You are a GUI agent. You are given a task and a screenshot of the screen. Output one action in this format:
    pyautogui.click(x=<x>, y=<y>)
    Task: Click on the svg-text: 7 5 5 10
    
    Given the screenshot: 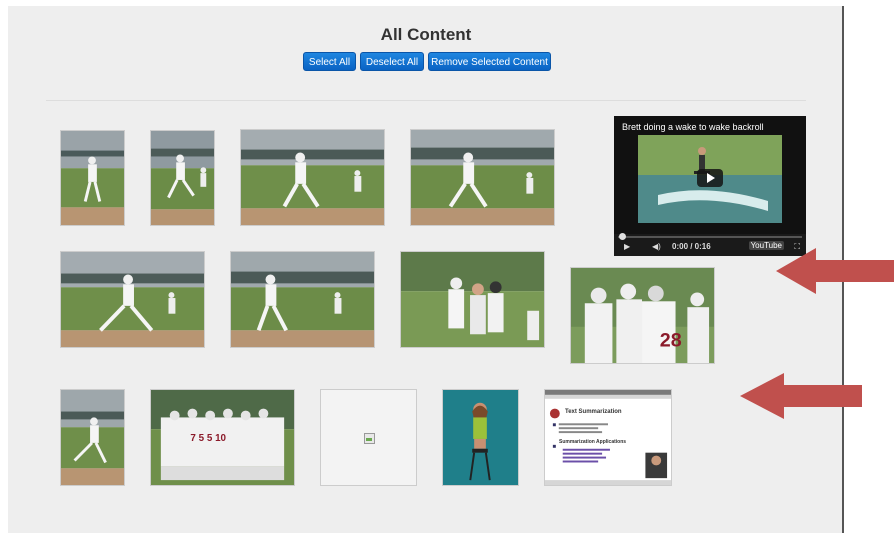 What is the action you would take?
    pyautogui.click(x=208, y=438)
    